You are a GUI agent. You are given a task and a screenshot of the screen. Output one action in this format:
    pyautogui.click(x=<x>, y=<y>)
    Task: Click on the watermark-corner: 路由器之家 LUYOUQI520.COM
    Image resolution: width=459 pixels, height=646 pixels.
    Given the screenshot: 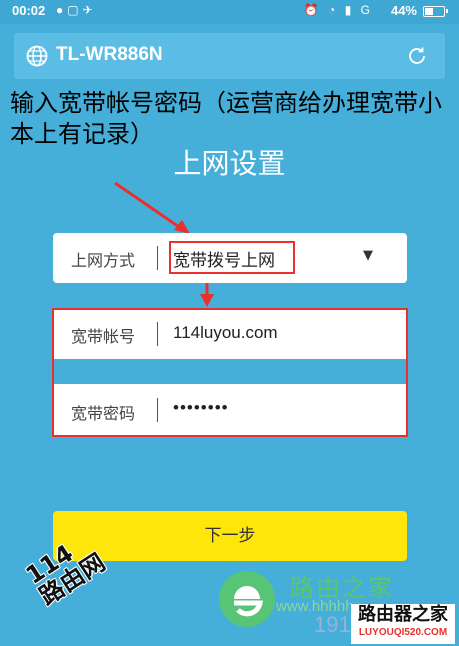 What is the action you would take?
    pyautogui.click(x=403, y=624)
    